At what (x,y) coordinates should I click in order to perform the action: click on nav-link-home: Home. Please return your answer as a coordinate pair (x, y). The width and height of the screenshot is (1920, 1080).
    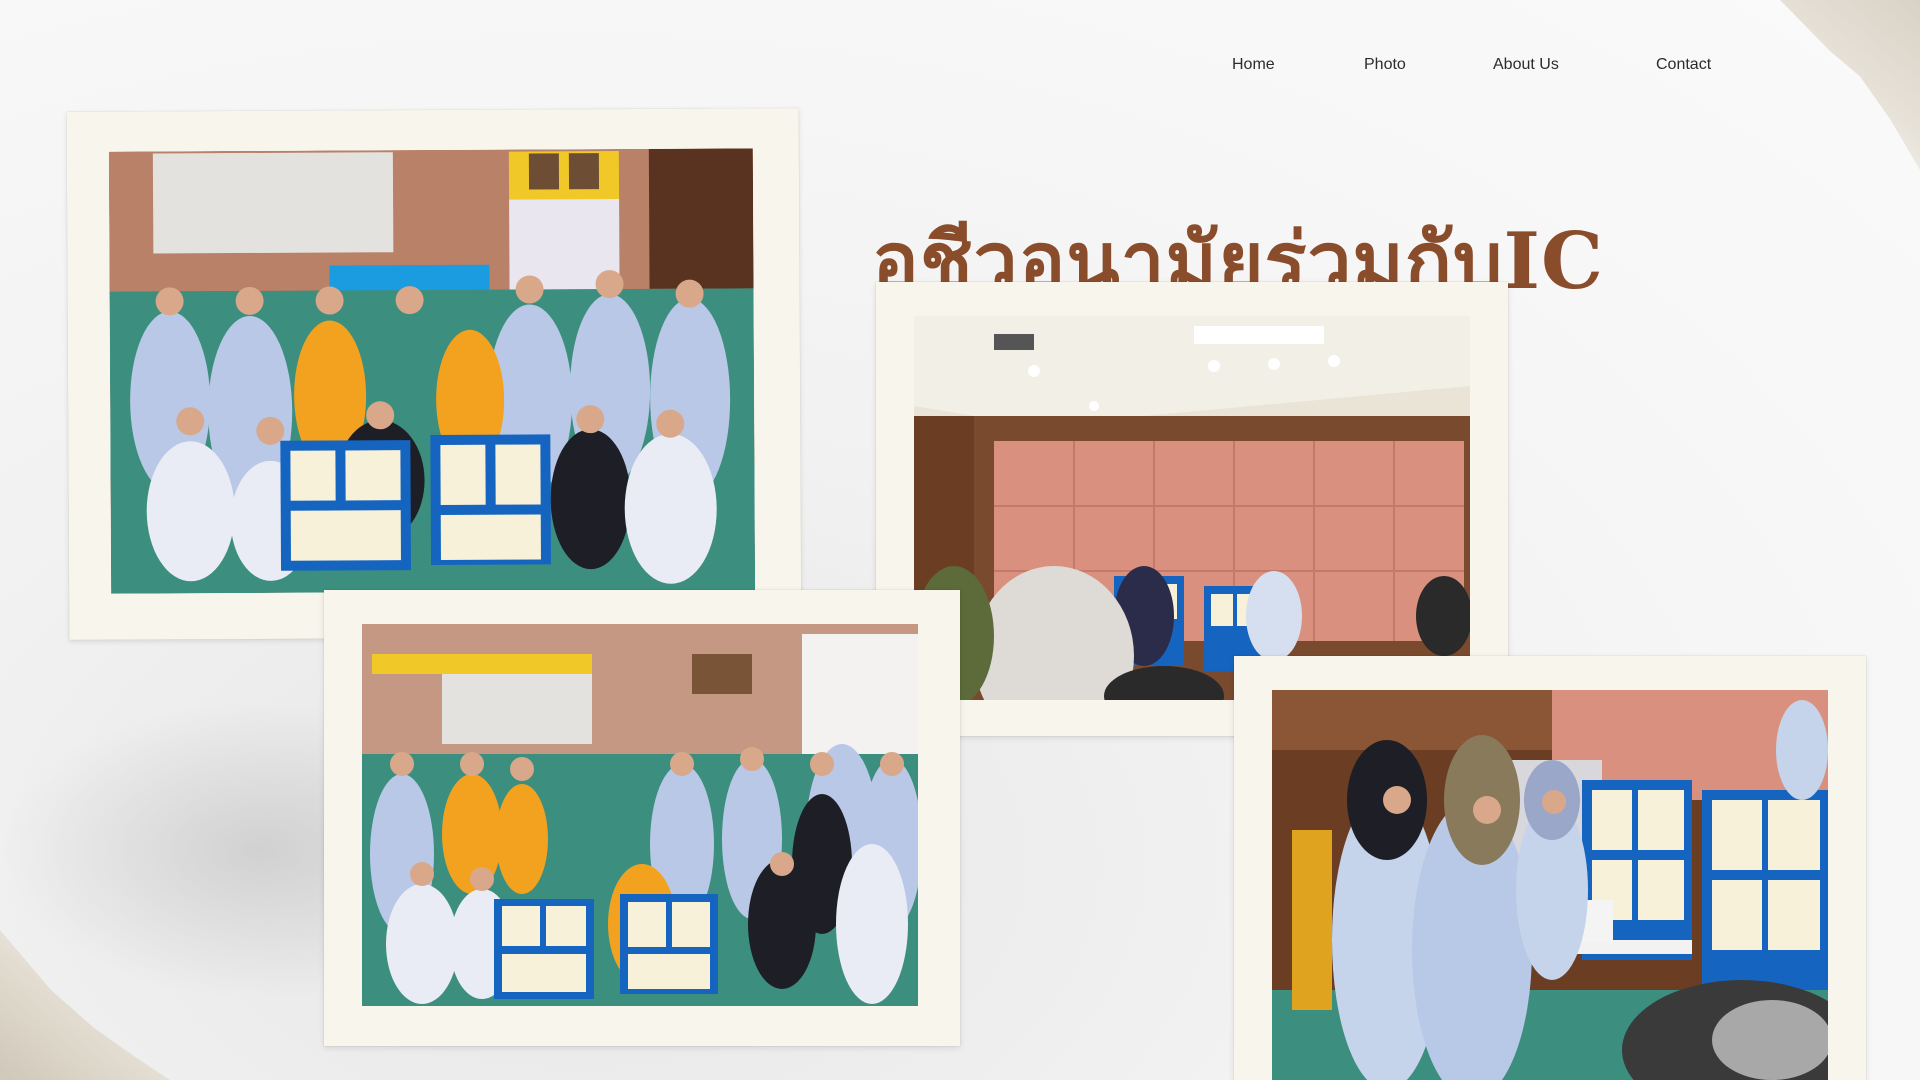
    Looking at the image, I should click on (1253, 65).